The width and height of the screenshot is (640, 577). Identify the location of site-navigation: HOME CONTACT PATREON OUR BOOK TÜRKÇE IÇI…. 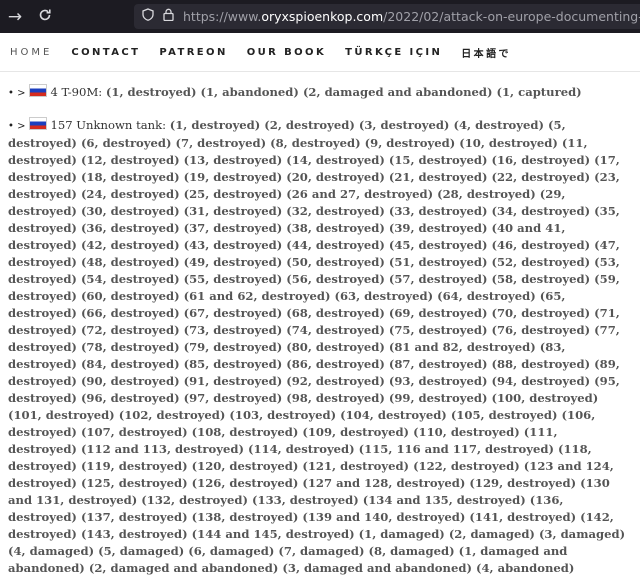
(320, 52).